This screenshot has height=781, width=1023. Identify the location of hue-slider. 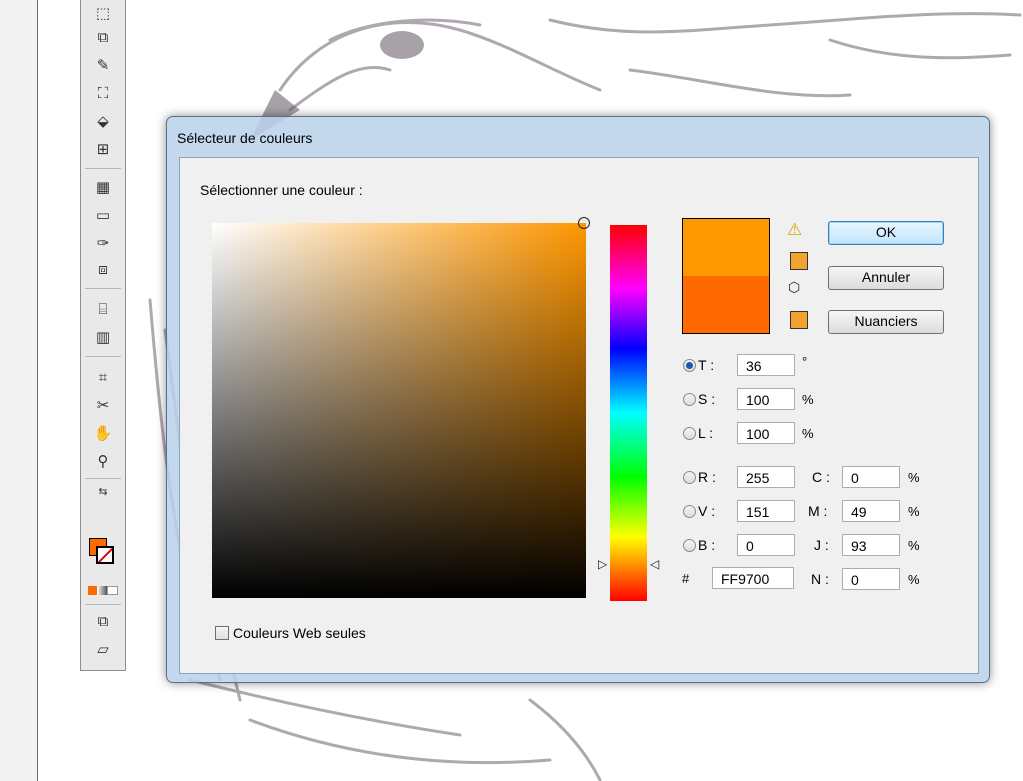
(628, 413).